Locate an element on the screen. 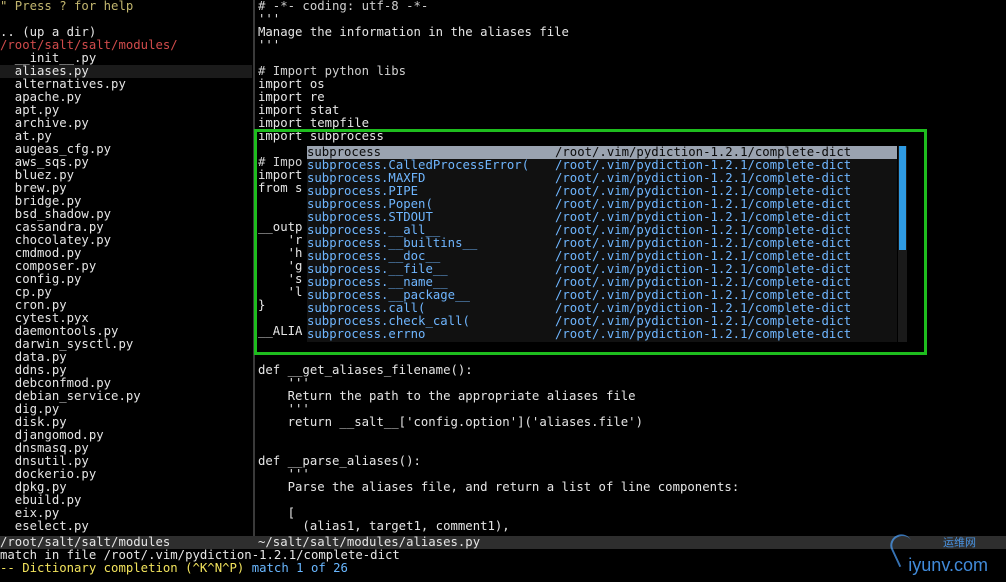 The width and height of the screenshot is (1006, 582). code-line: def __get_aliases_filename(): is located at coordinates (632, 370).